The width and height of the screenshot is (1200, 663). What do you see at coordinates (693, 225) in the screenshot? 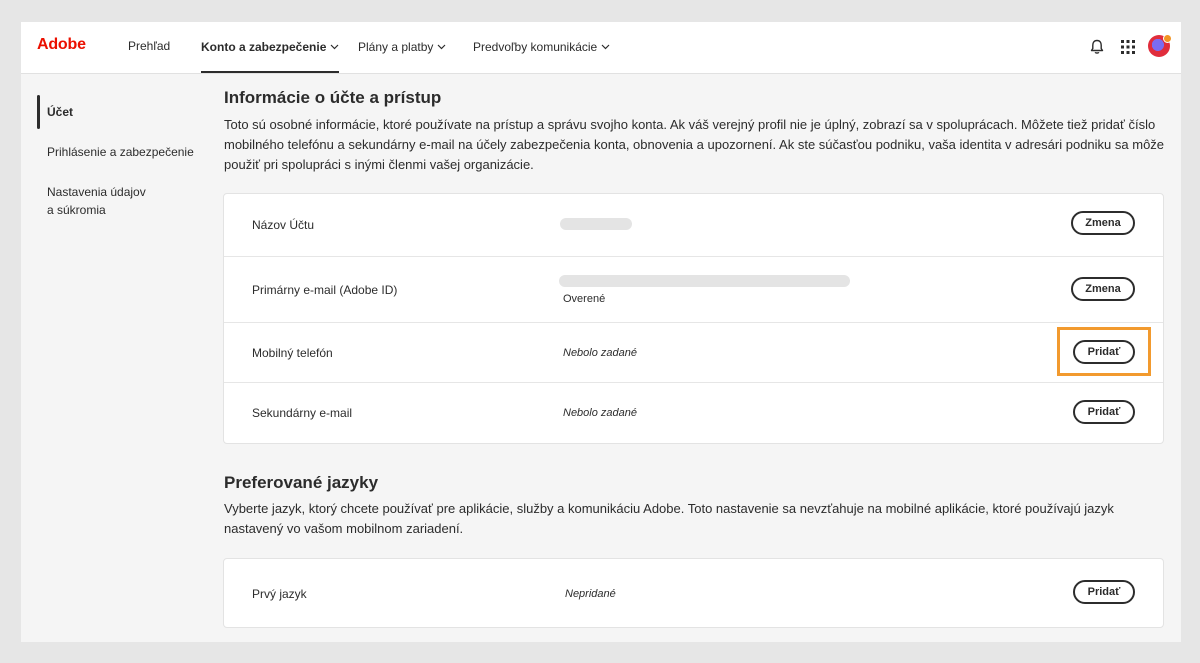
I see `row-account-name: Názov Účtu Zmena` at bounding box center [693, 225].